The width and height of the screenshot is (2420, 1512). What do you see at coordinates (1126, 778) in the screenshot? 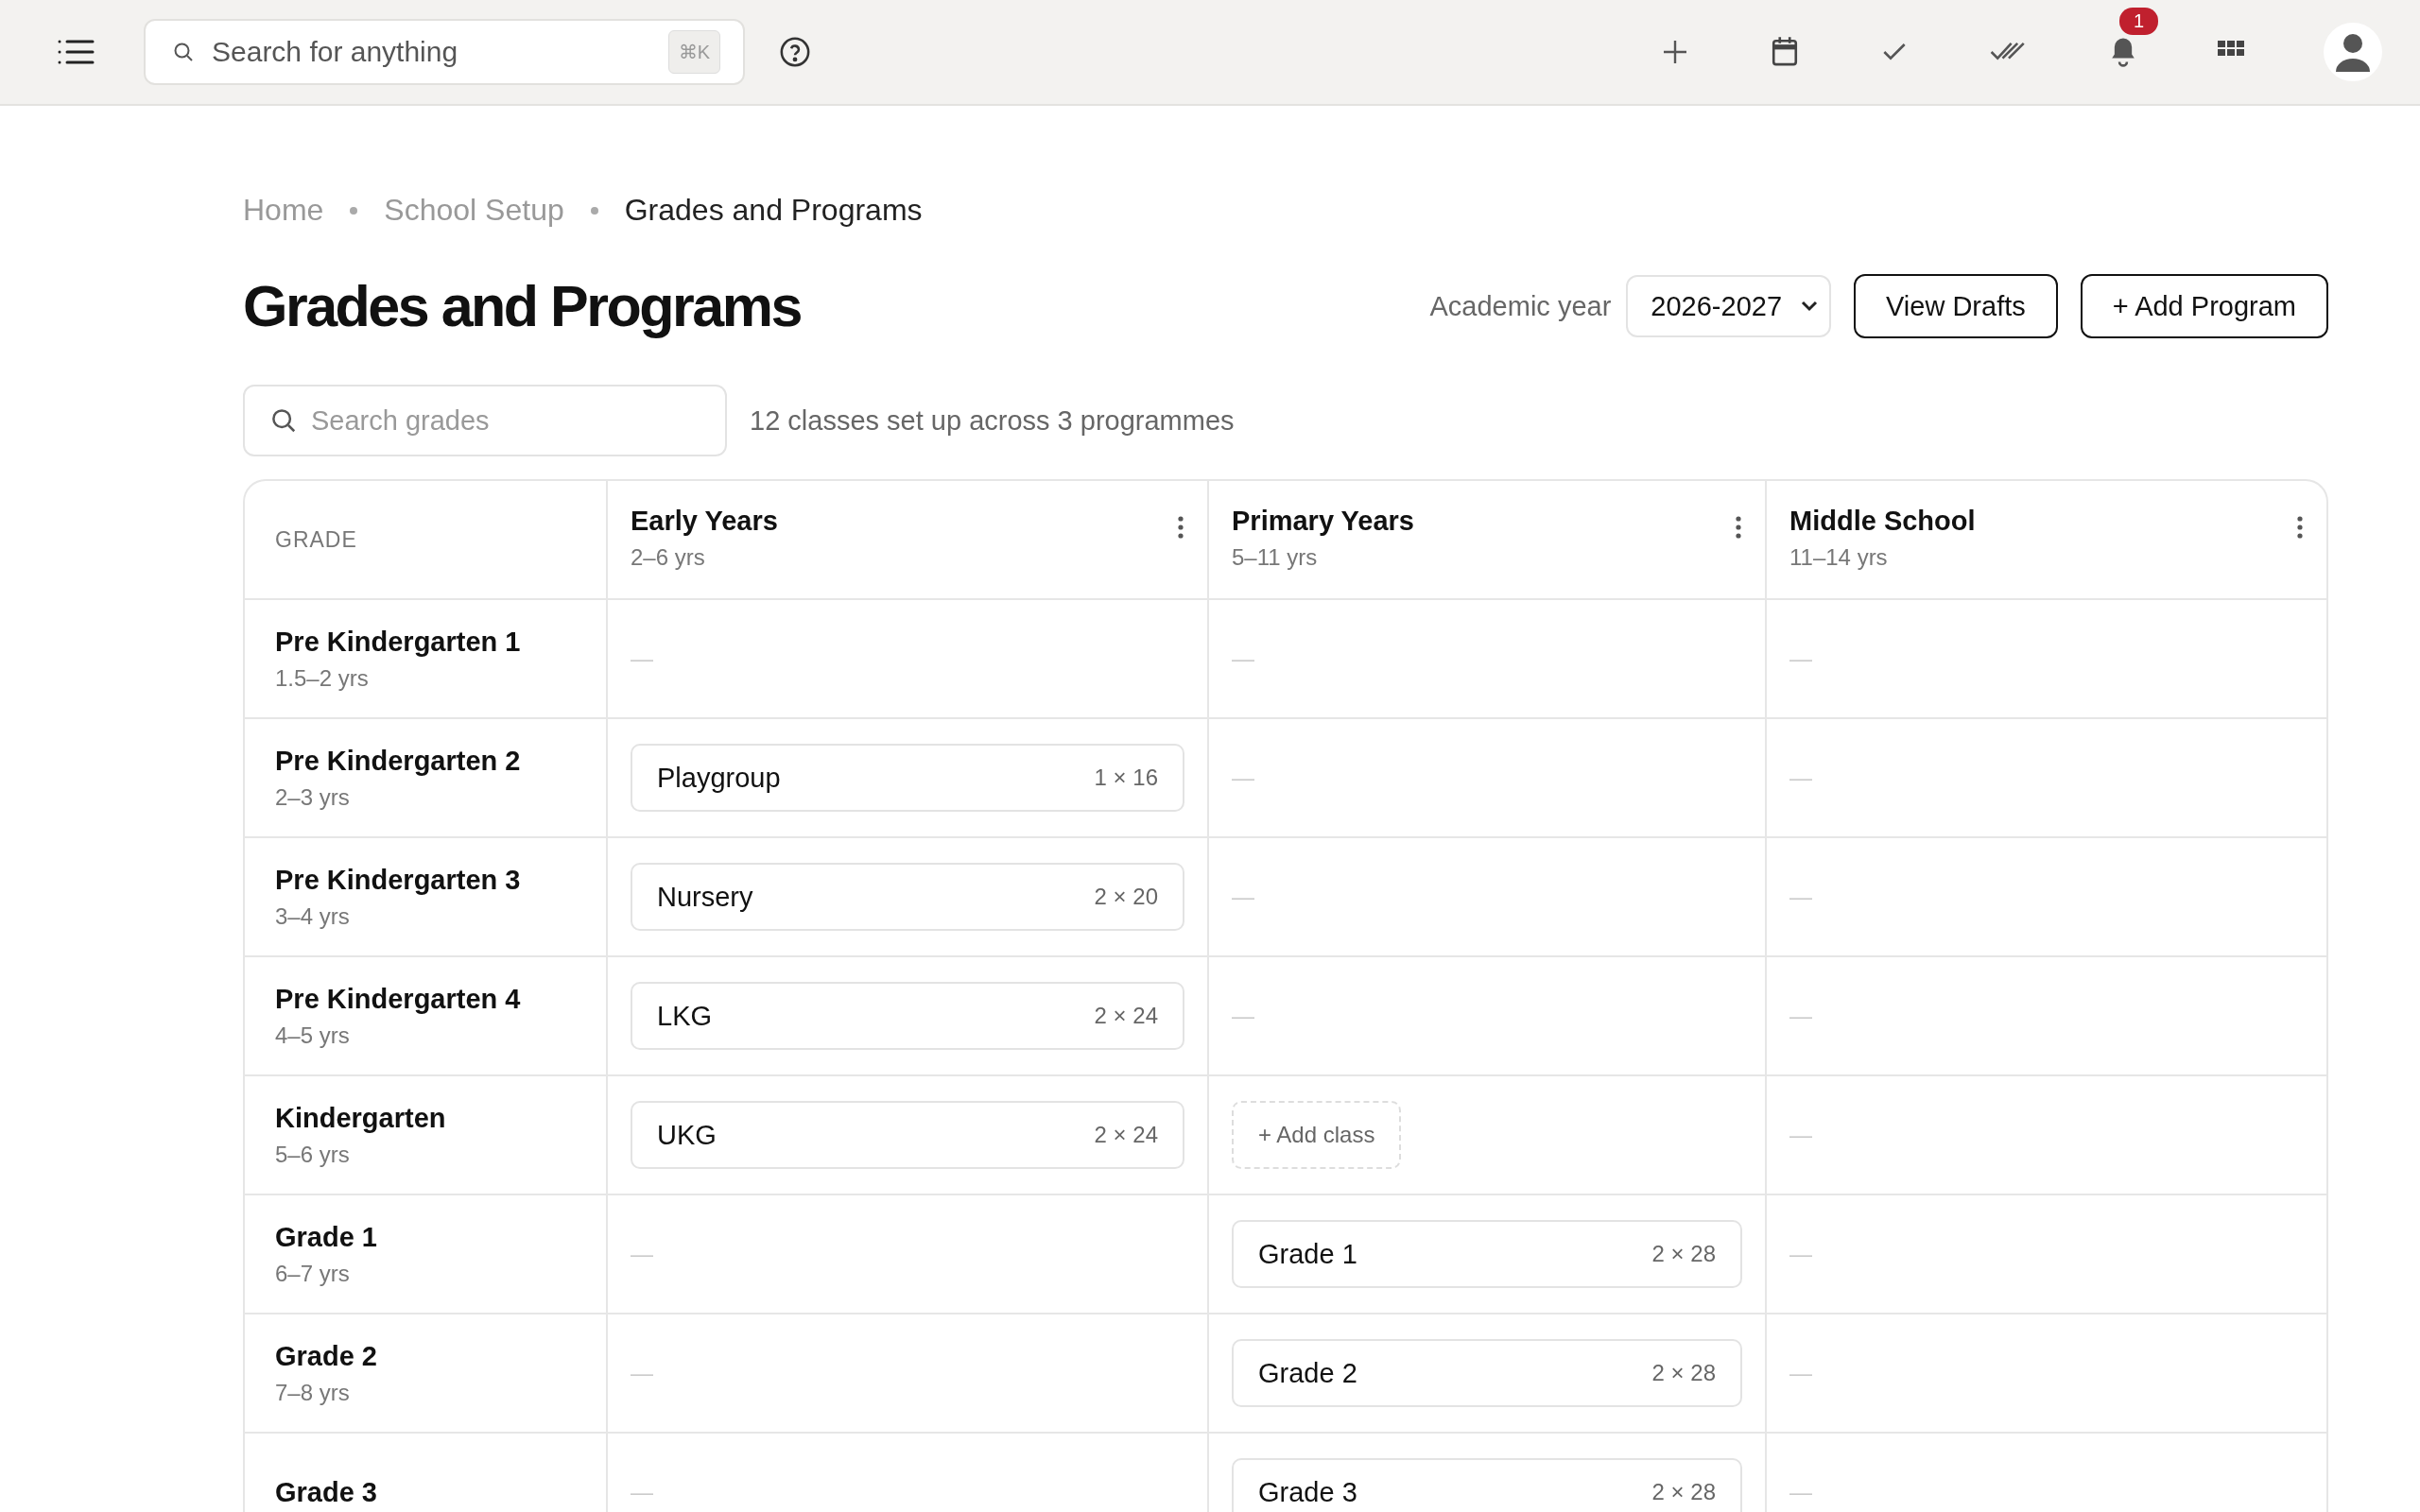
I see `class-size: 1 × 16` at bounding box center [1126, 778].